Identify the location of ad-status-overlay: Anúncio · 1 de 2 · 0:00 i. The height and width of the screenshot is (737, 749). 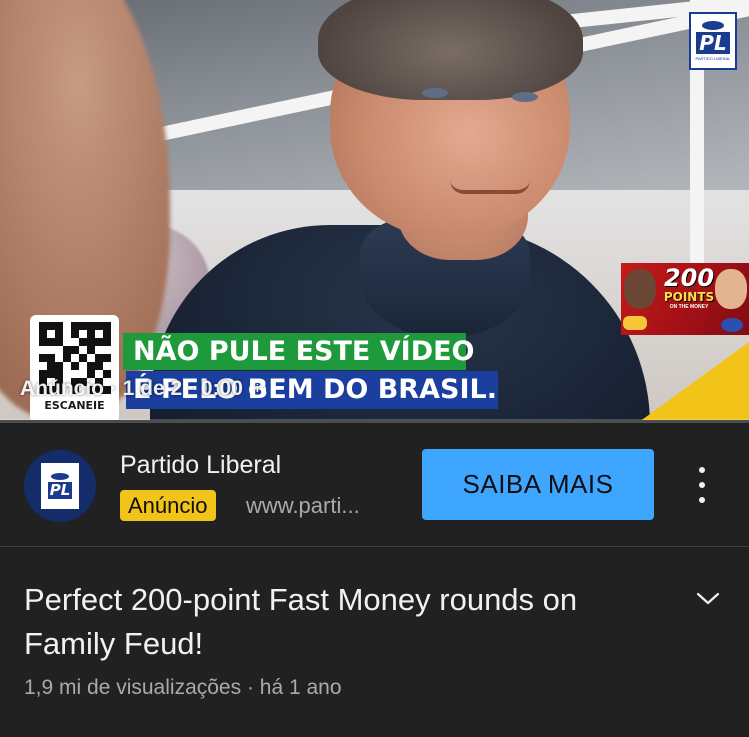
(143, 389).